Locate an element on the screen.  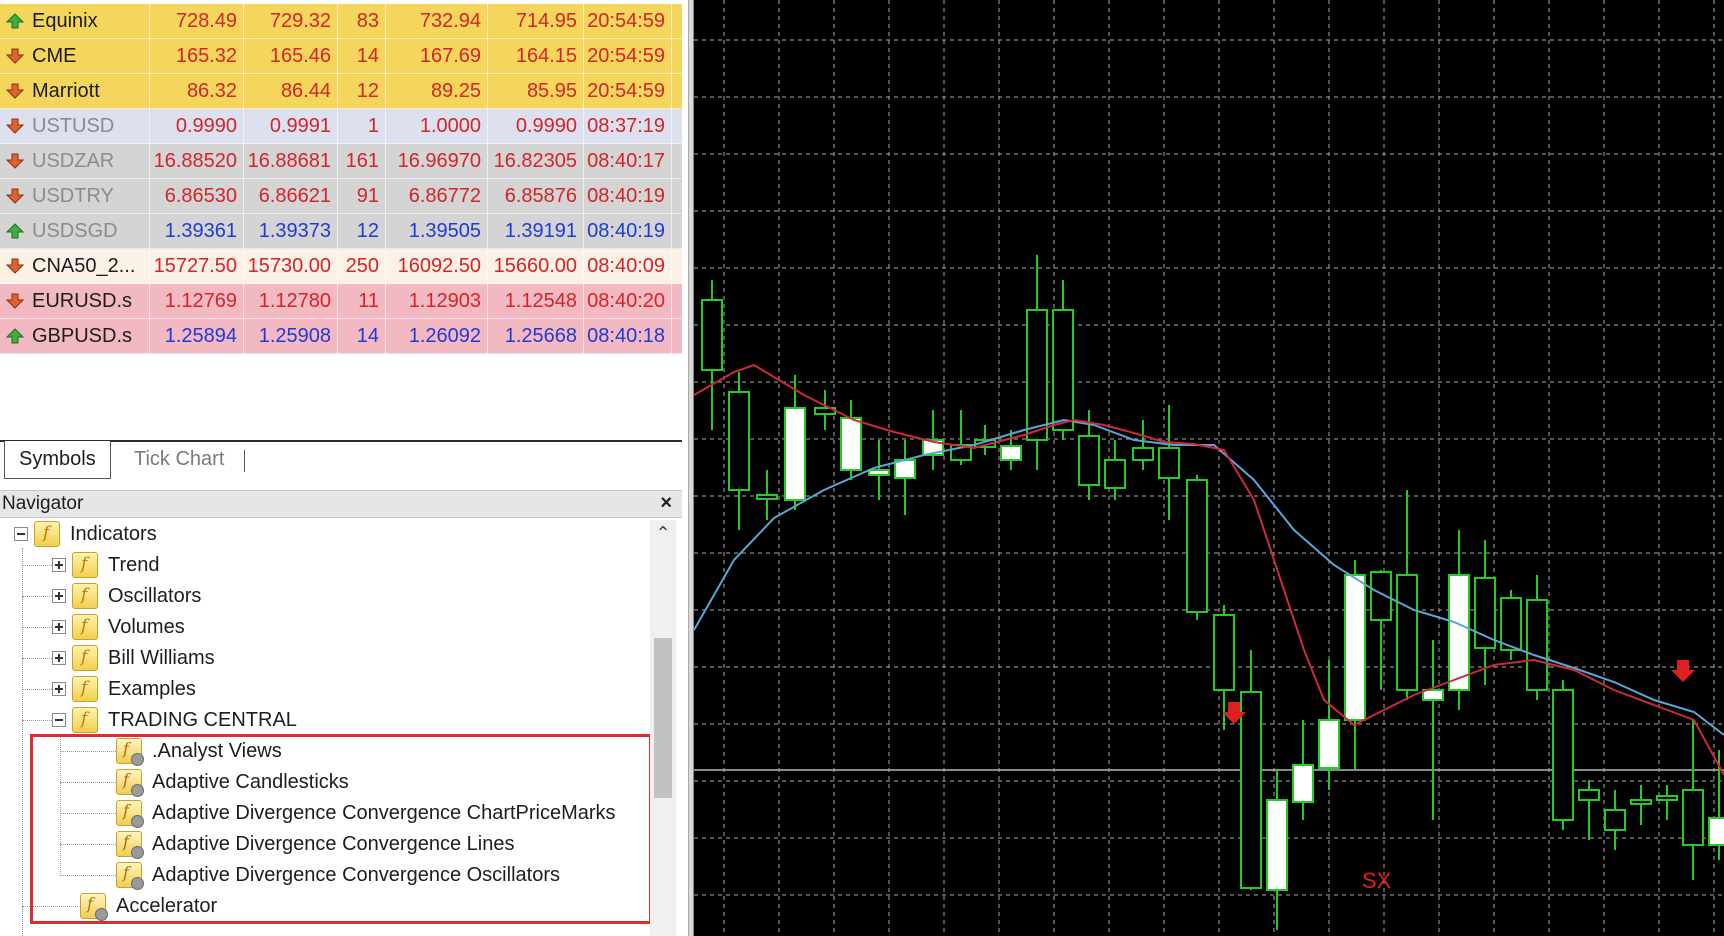
tree-item-label: Volumes is located at coordinates (146, 626).